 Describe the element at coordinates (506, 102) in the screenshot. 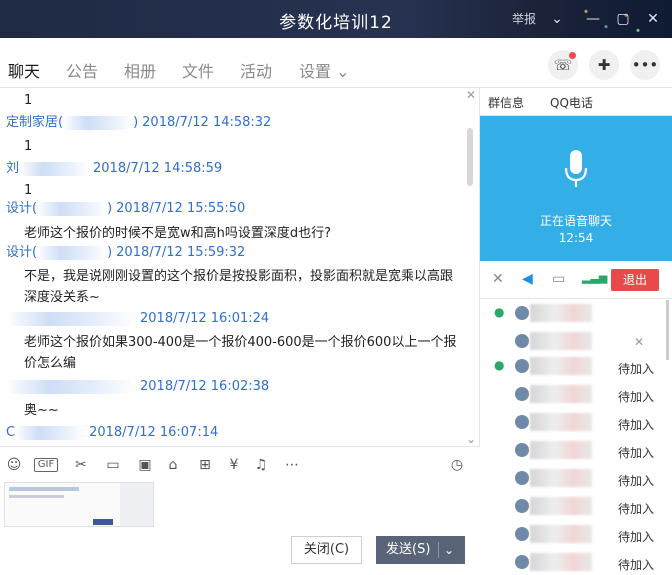

I see `tab-group-info: 群信息` at that location.